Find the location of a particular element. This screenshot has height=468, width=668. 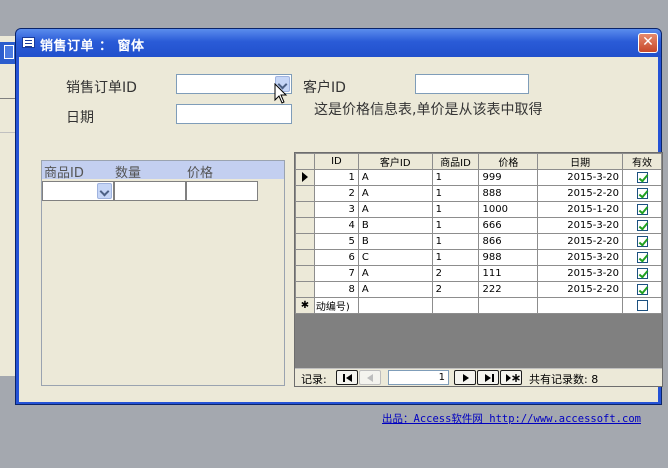

cell-id: 1 is located at coordinates (336, 177).